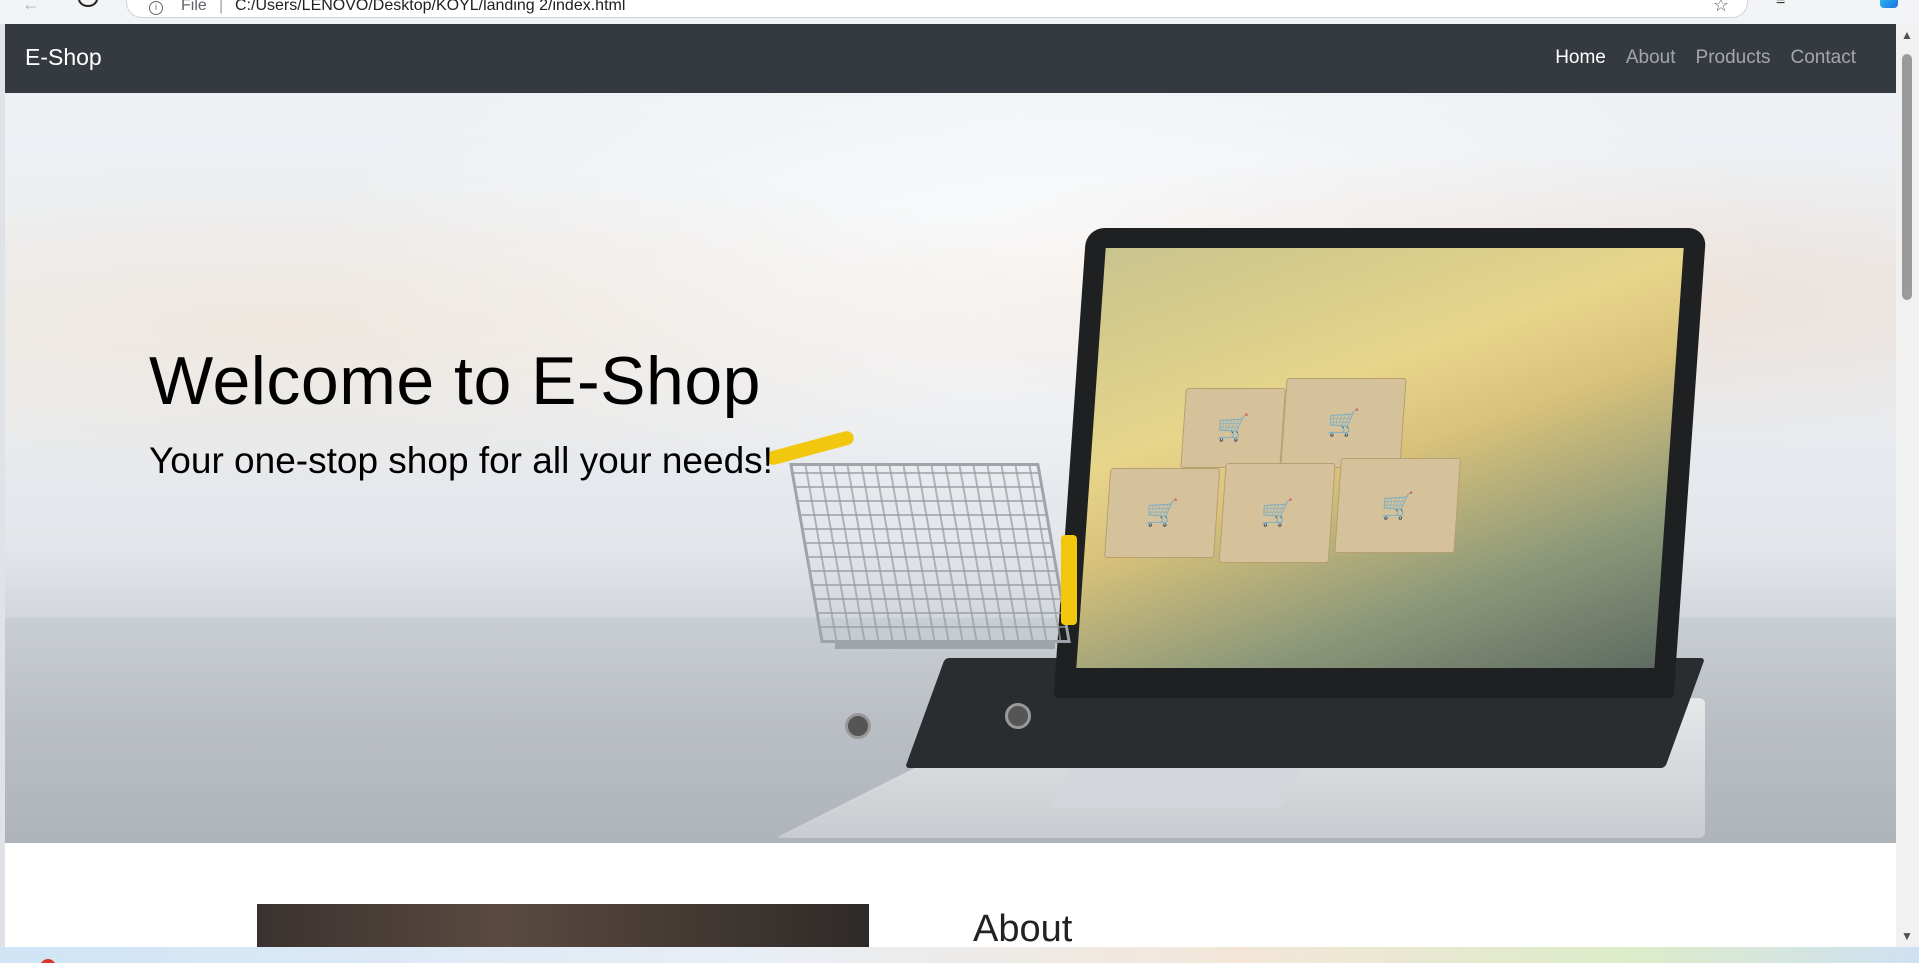 Image resolution: width=1919 pixels, height=963 pixels. What do you see at coordinates (1023, 927) in the screenshot?
I see `about-heading: About` at bounding box center [1023, 927].